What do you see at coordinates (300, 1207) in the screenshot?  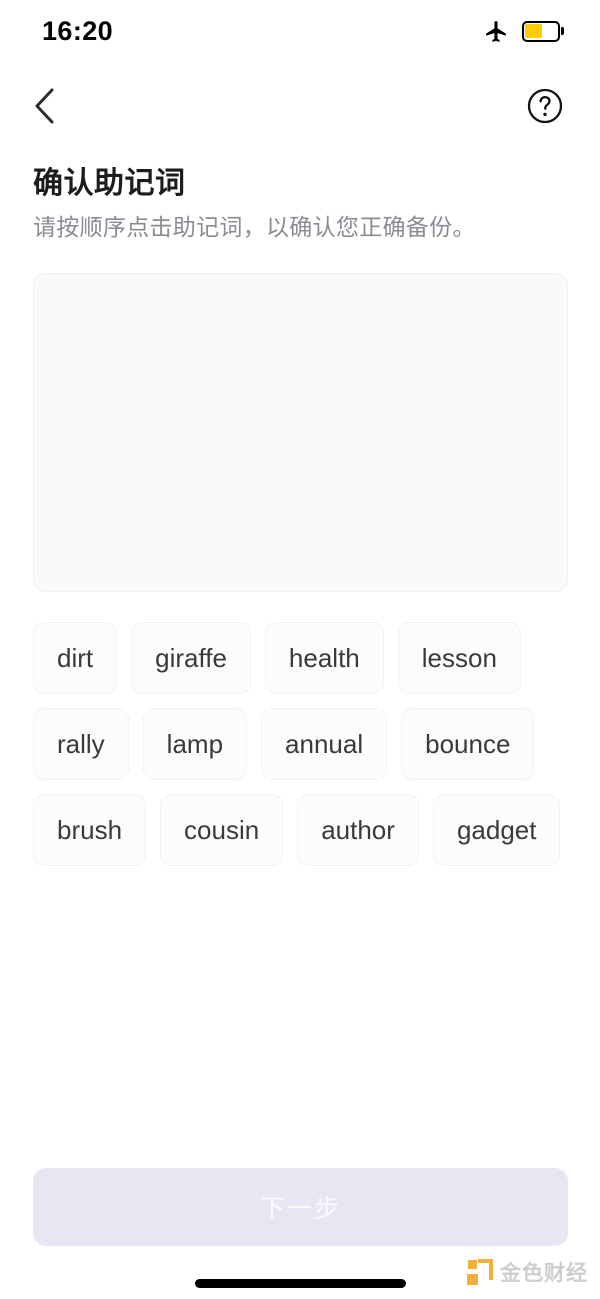 I see `next-button: 下一步` at bounding box center [300, 1207].